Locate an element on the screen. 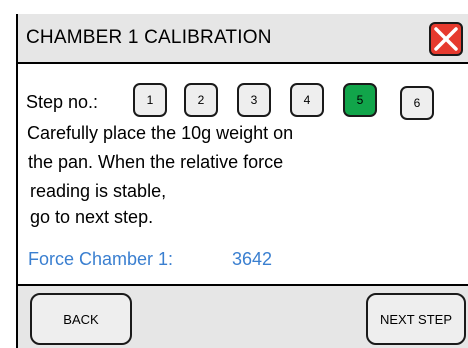  step-button-3: 3 is located at coordinates (254, 100).